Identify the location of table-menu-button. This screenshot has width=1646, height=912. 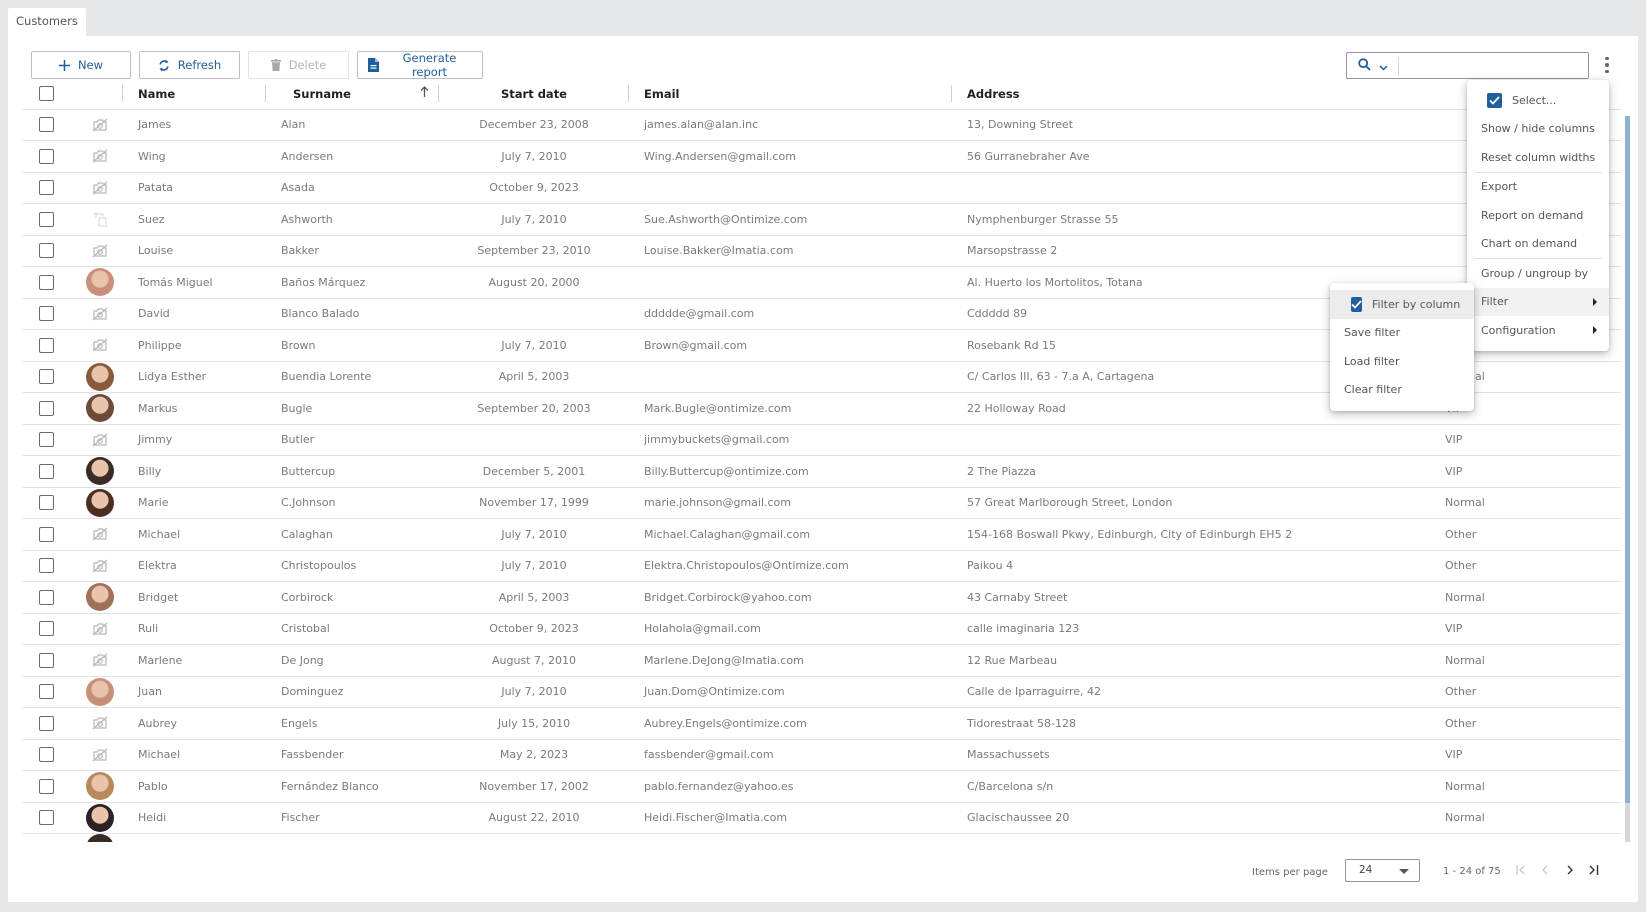
(1607, 65).